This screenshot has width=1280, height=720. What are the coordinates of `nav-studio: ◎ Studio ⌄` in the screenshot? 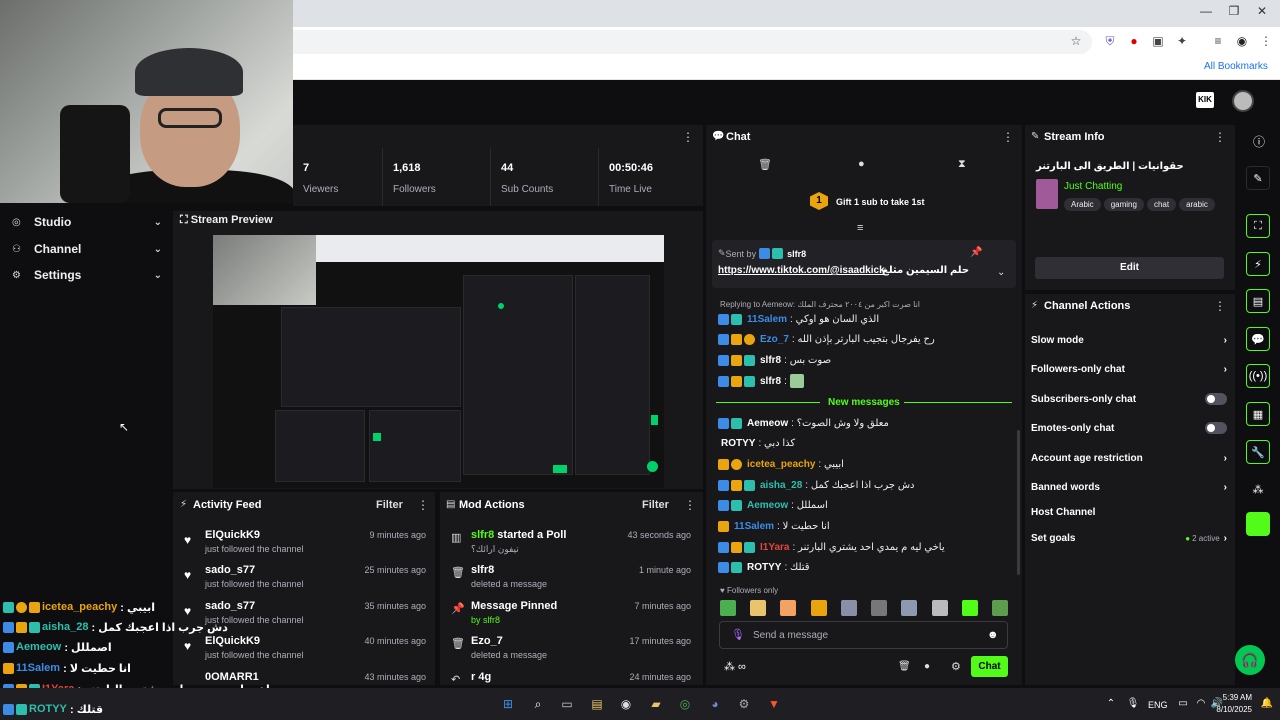 It's located at (87, 222).